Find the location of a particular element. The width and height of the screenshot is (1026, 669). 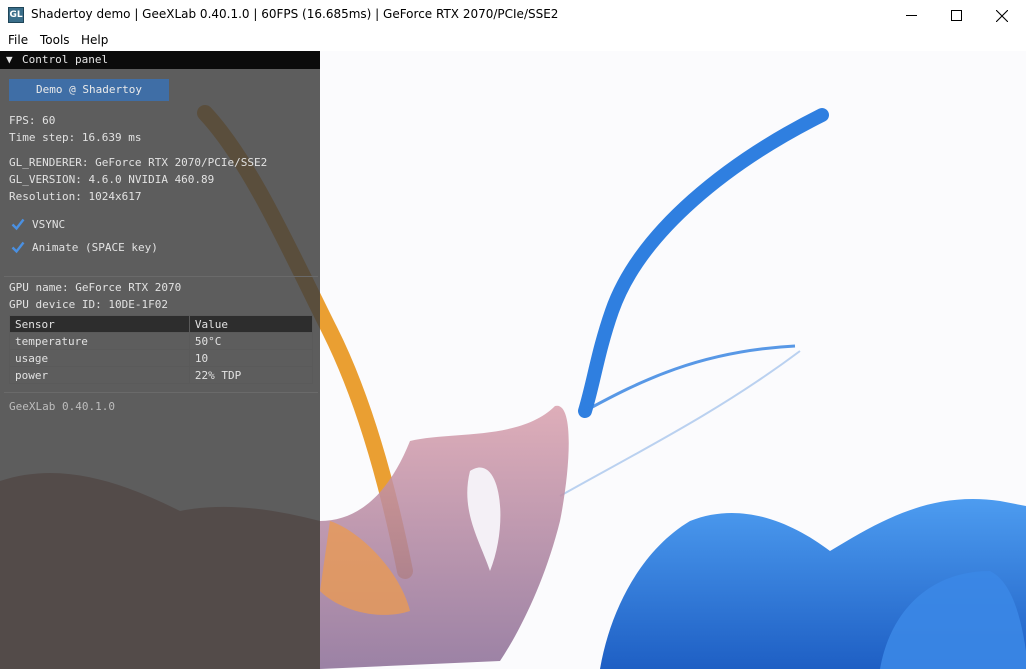

sensor-value: 10 is located at coordinates (251, 358).